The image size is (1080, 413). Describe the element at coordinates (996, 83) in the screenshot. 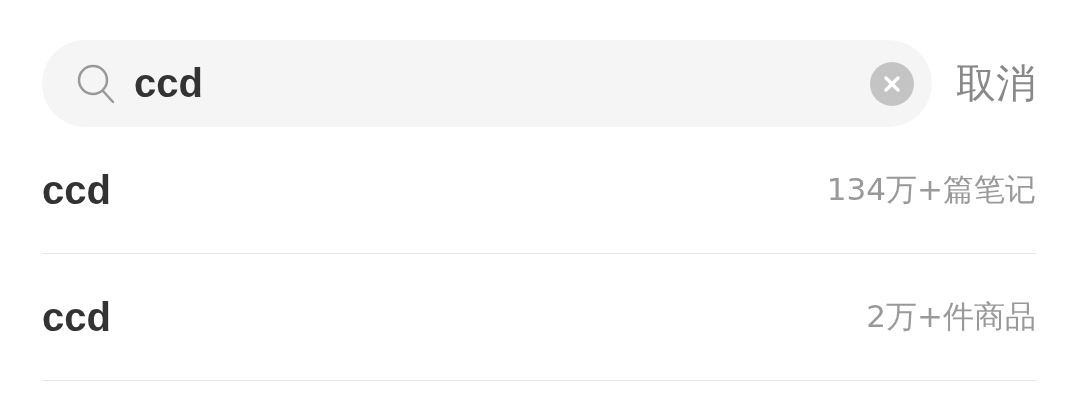

I see `cancel-button: 取消` at that location.